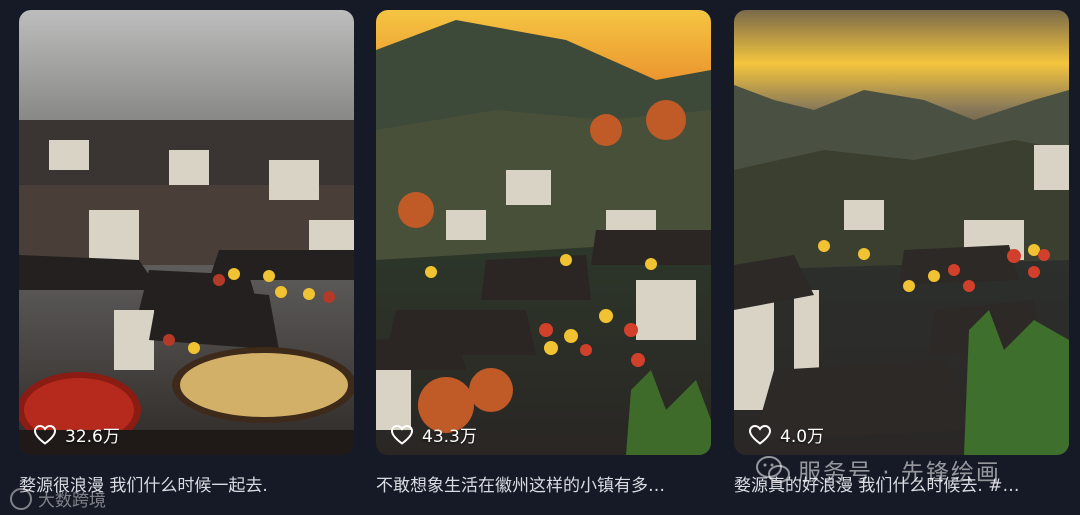  I want to click on watermark-right: 服务号 · 先锋绘画, so click(878, 470).